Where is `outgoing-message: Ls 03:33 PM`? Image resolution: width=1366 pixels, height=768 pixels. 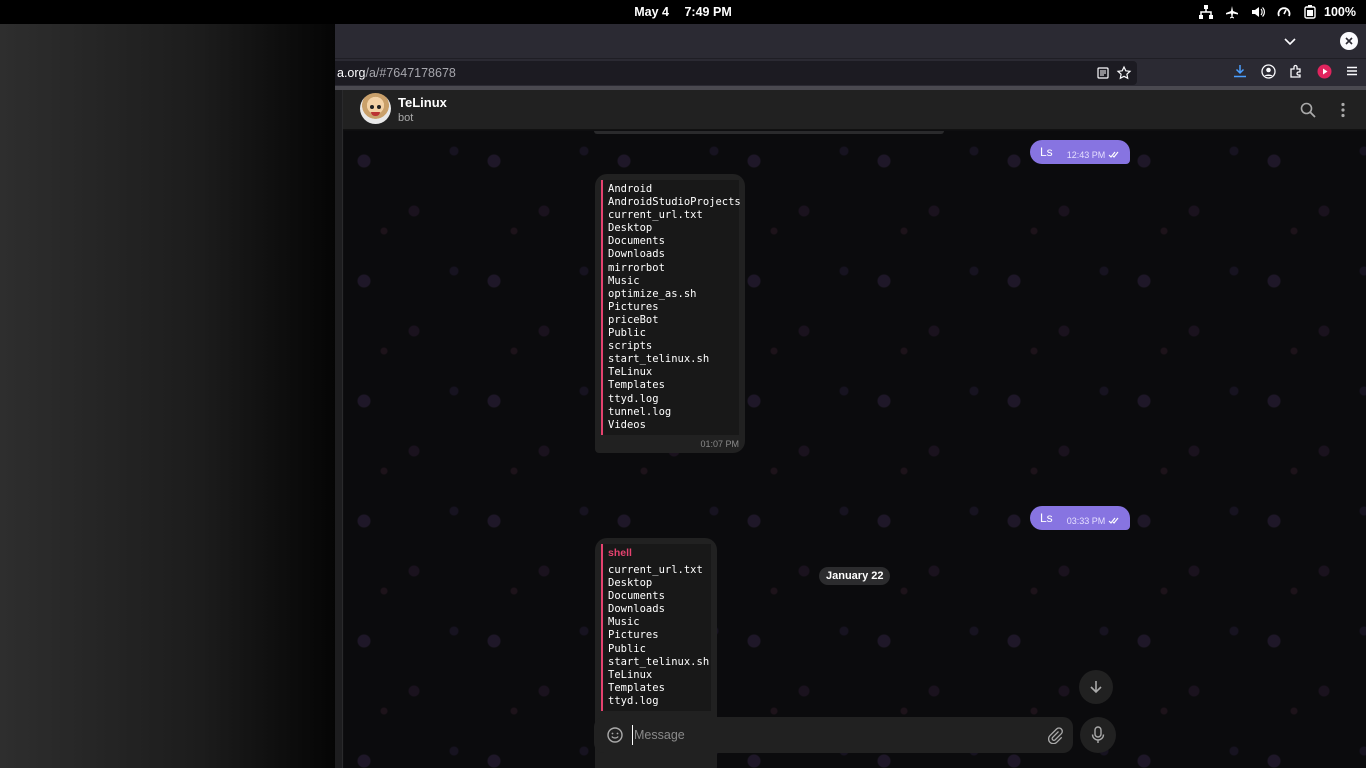 outgoing-message: Ls 03:33 PM is located at coordinates (1080, 518).